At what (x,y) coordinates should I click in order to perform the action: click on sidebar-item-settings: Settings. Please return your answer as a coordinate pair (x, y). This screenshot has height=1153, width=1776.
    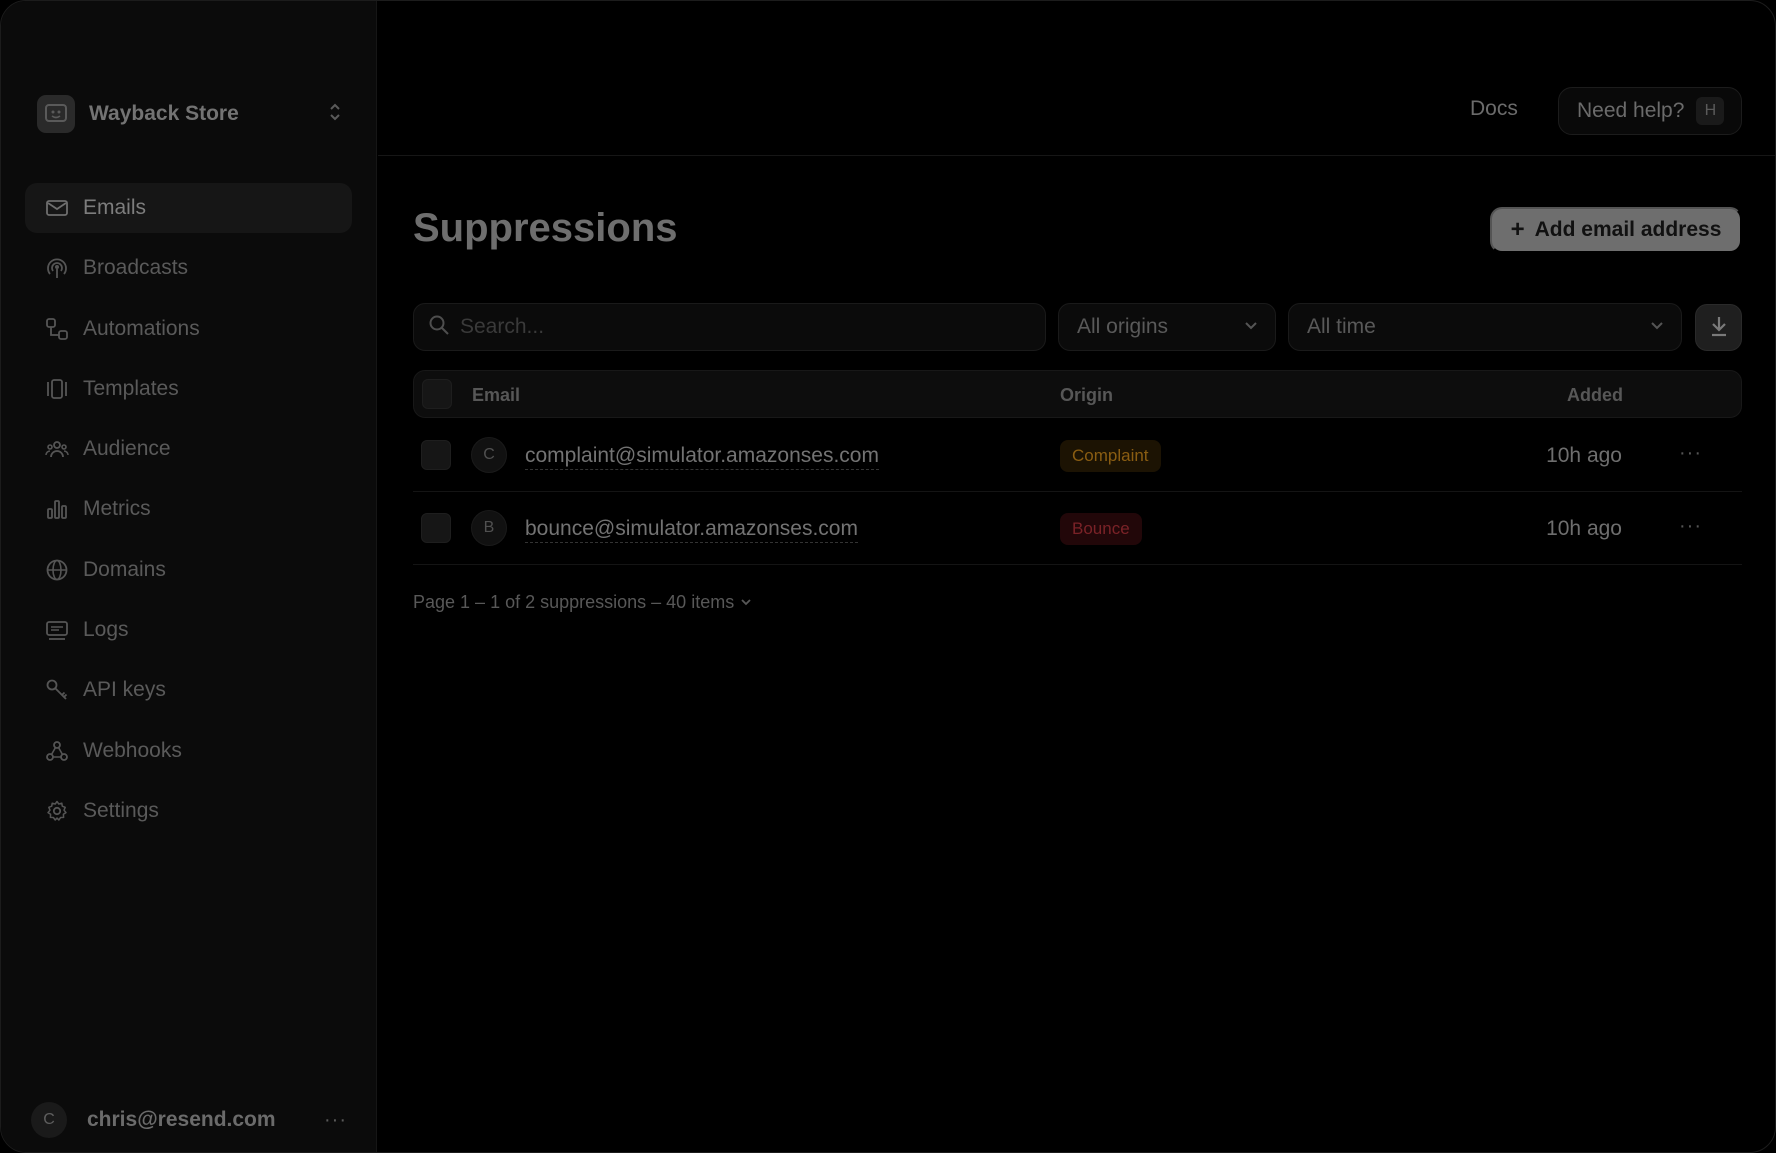
    Looking at the image, I should click on (188, 811).